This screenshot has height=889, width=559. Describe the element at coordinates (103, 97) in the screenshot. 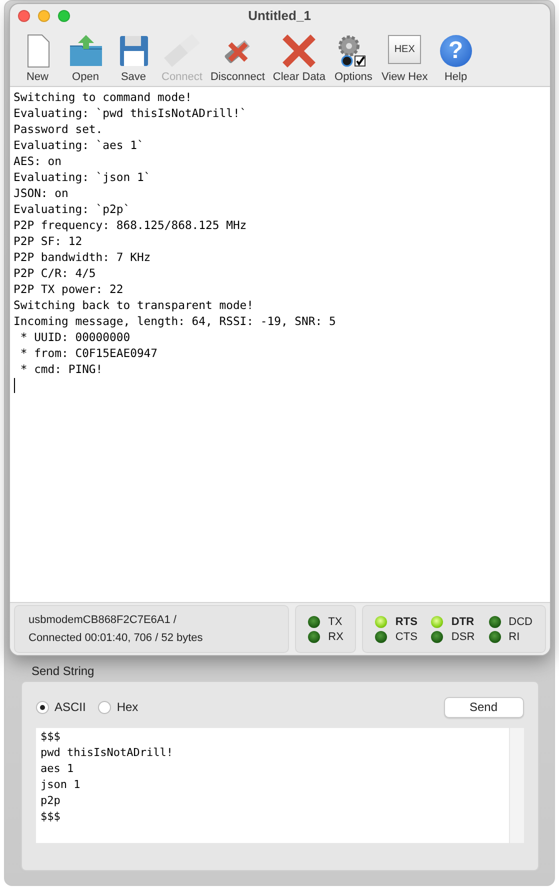

I see `terminal-line: Switching to command mode!` at that location.